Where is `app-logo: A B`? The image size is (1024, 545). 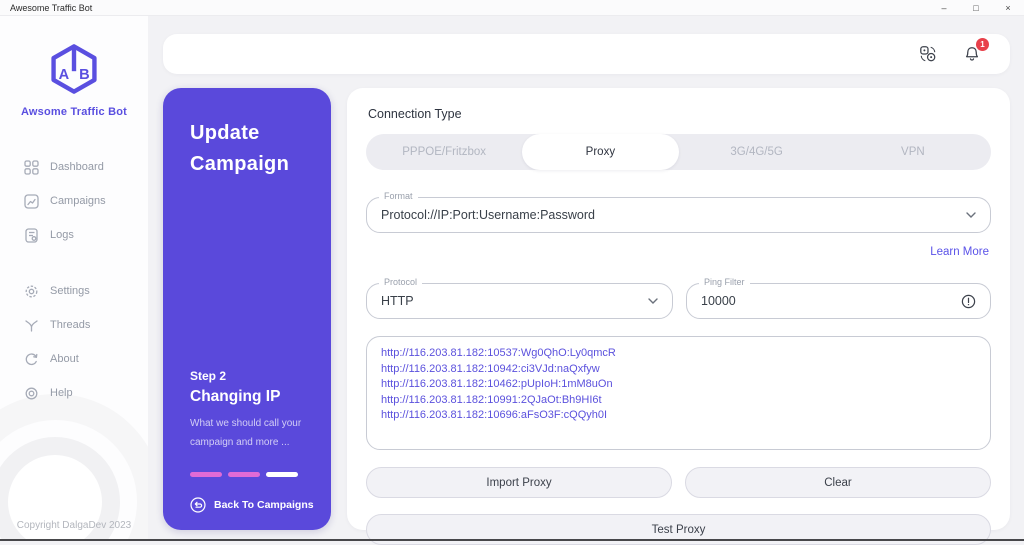 app-logo: A B is located at coordinates (74, 69).